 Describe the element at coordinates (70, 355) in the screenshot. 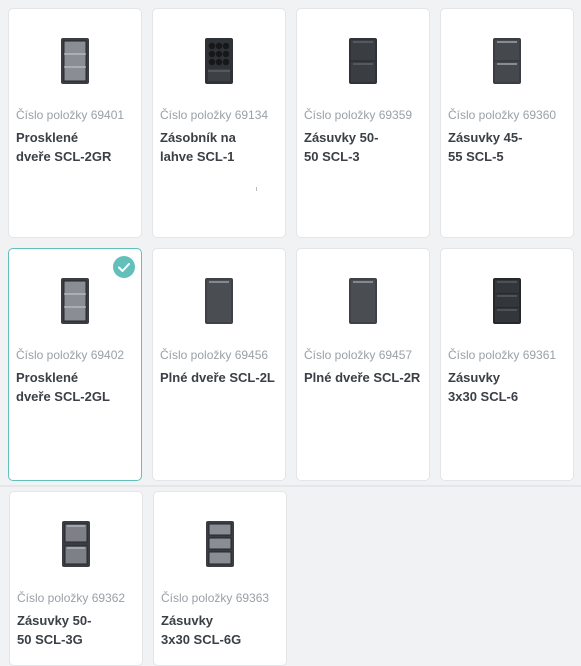

I see `item-number: Číslo položky 69402` at that location.